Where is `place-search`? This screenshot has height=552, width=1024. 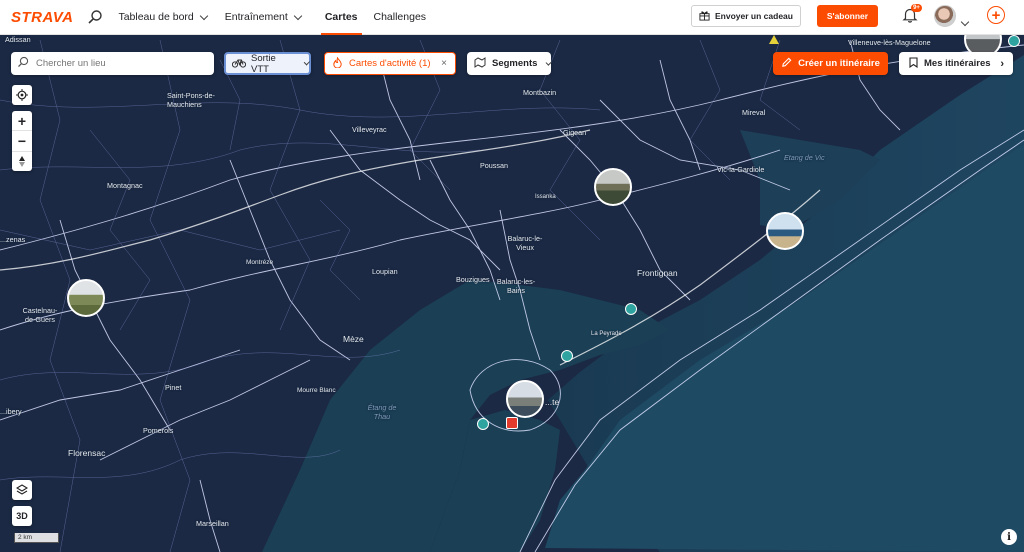 place-search is located at coordinates (112, 63).